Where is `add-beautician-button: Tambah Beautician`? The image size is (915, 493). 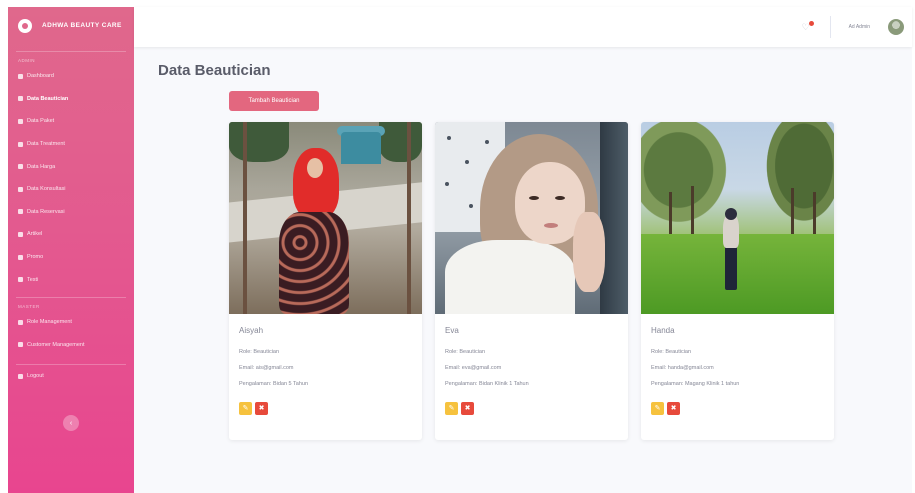 add-beautician-button: Tambah Beautician is located at coordinates (274, 101).